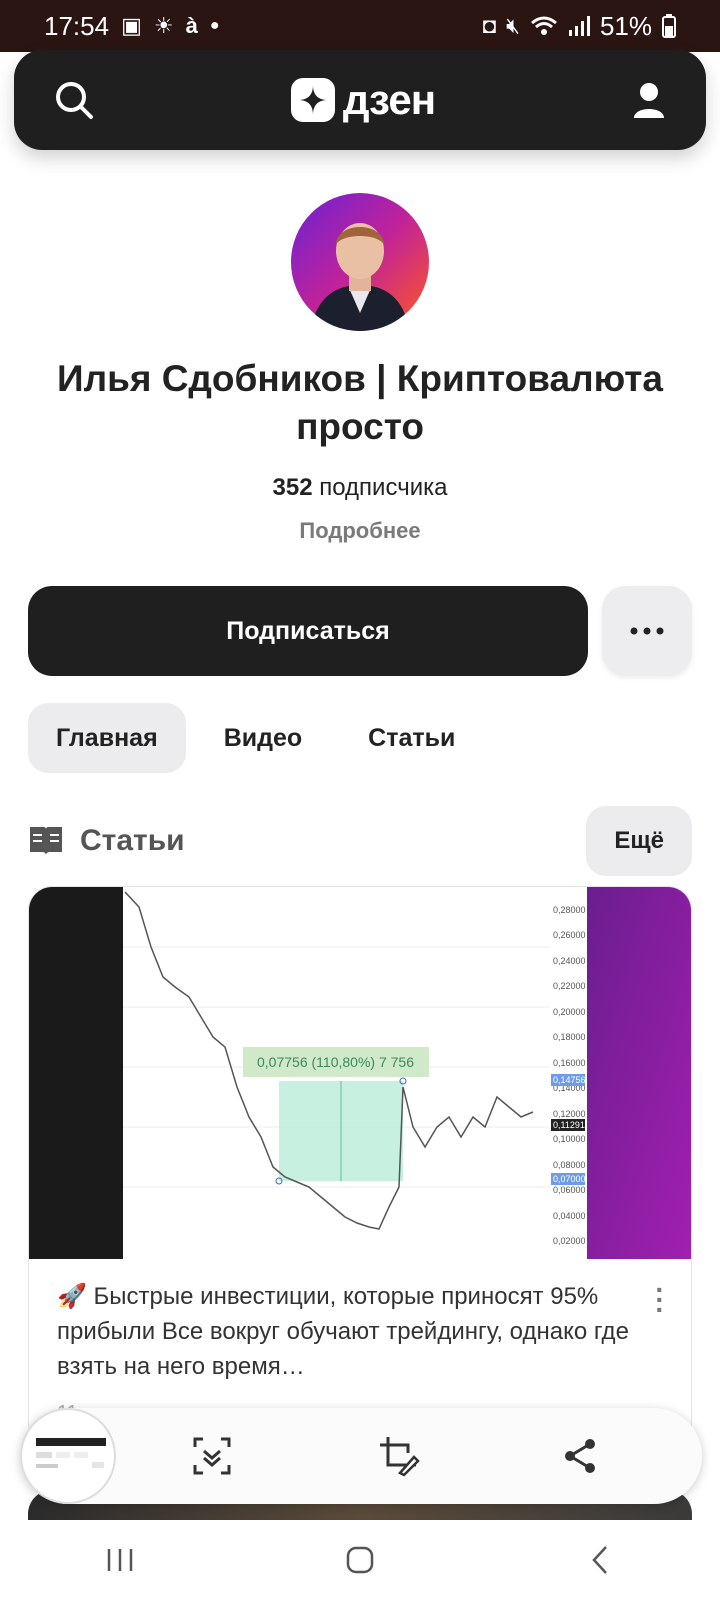 The width and height of the screenshot is (720, 1600). Describe the element at coordinates (360, 841) in the screenshot. I see `articles-section-header: Статьи Ещё` at that location.